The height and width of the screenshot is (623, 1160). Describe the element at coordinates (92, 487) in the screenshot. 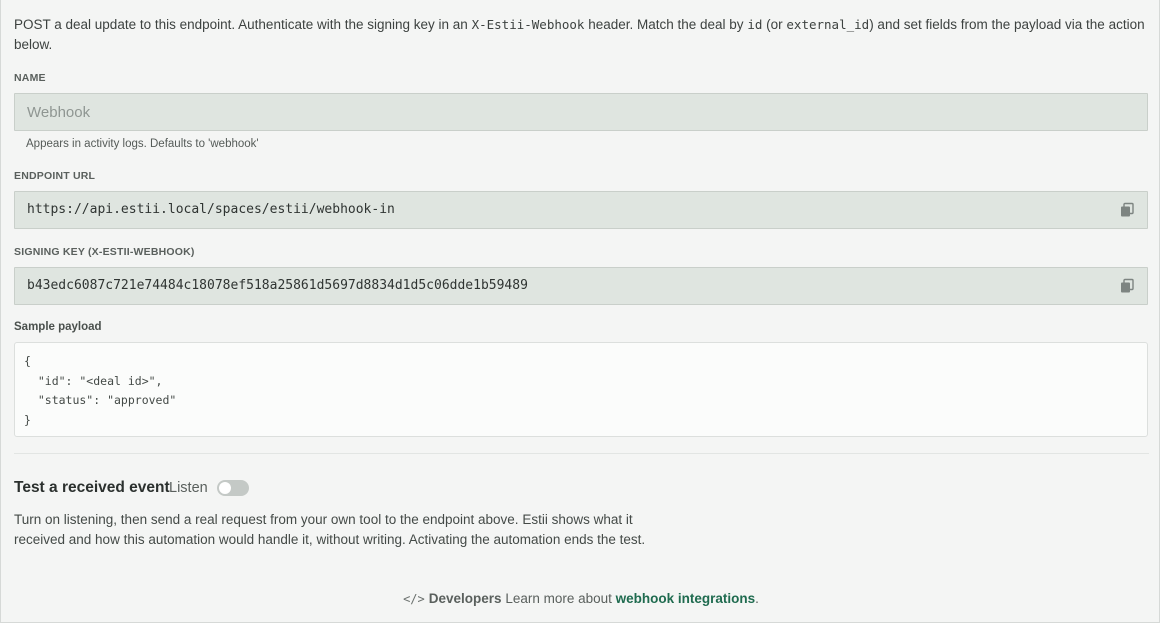

I see `test-section-title: Test a received event` at that location.